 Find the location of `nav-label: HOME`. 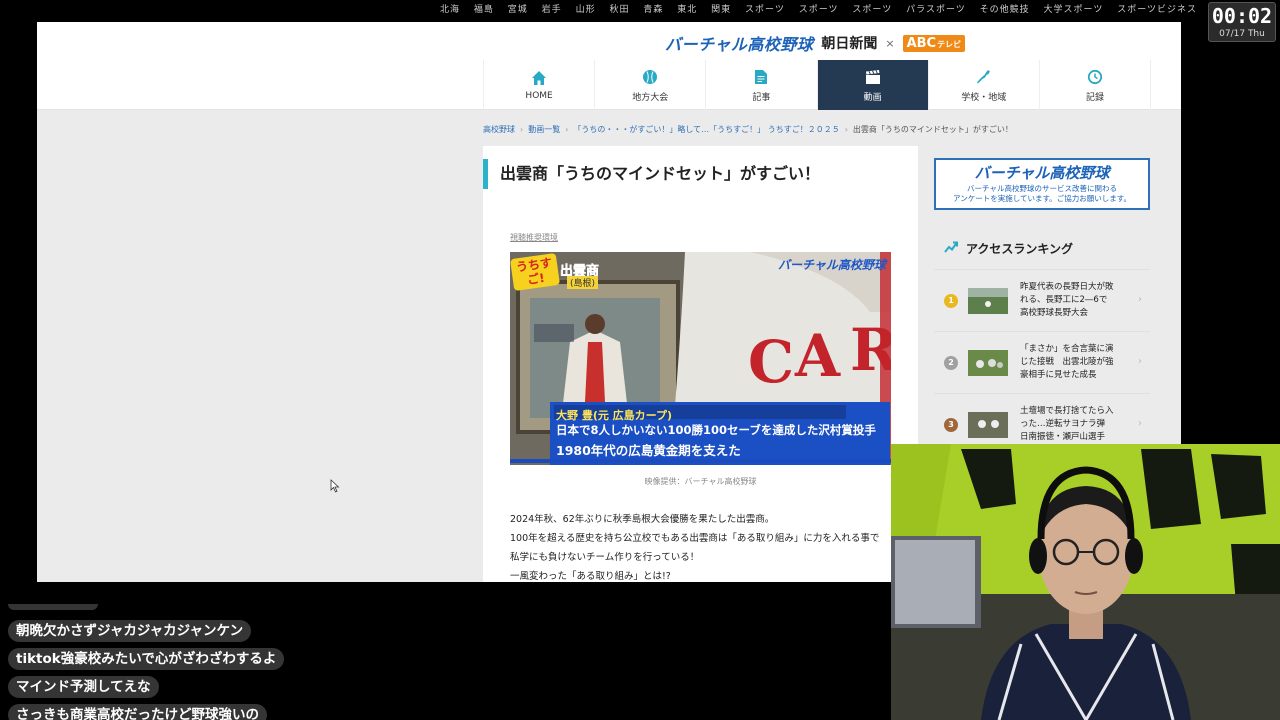

nav-label: HOME is located at coordinates (539, 96).